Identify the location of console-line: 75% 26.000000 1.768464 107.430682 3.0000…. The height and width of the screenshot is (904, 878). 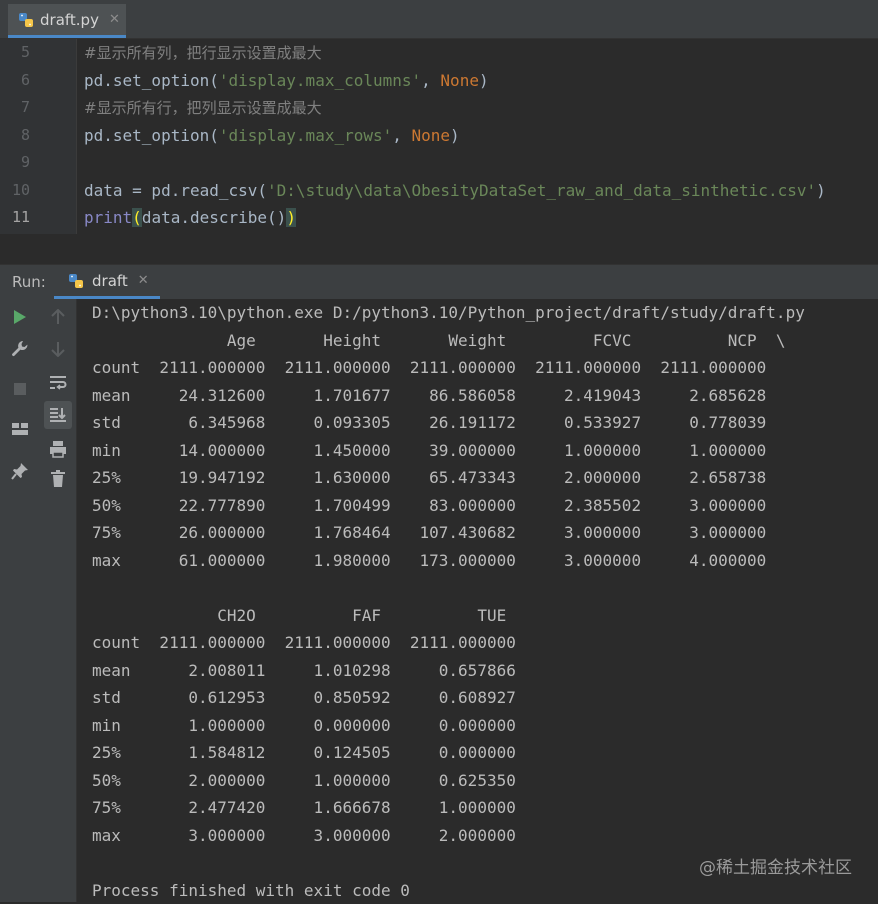
(429, 533).